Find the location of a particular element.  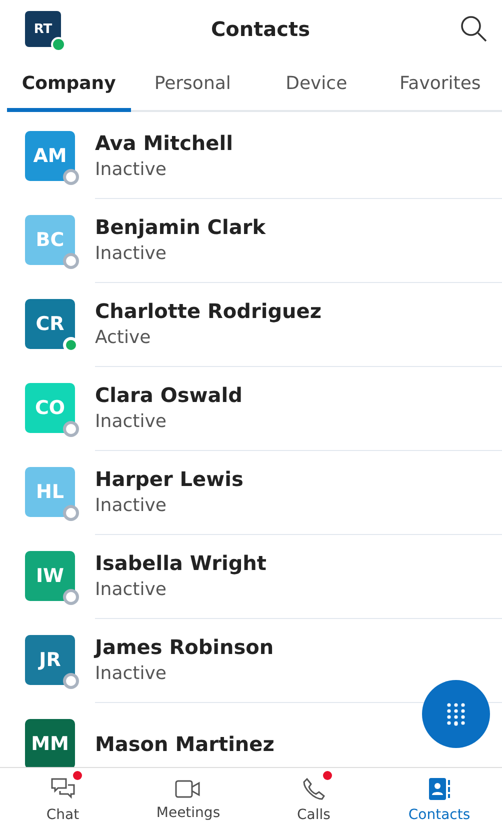

contact-name: Charlotte Rodriguez is located at coordinates (298, 311).